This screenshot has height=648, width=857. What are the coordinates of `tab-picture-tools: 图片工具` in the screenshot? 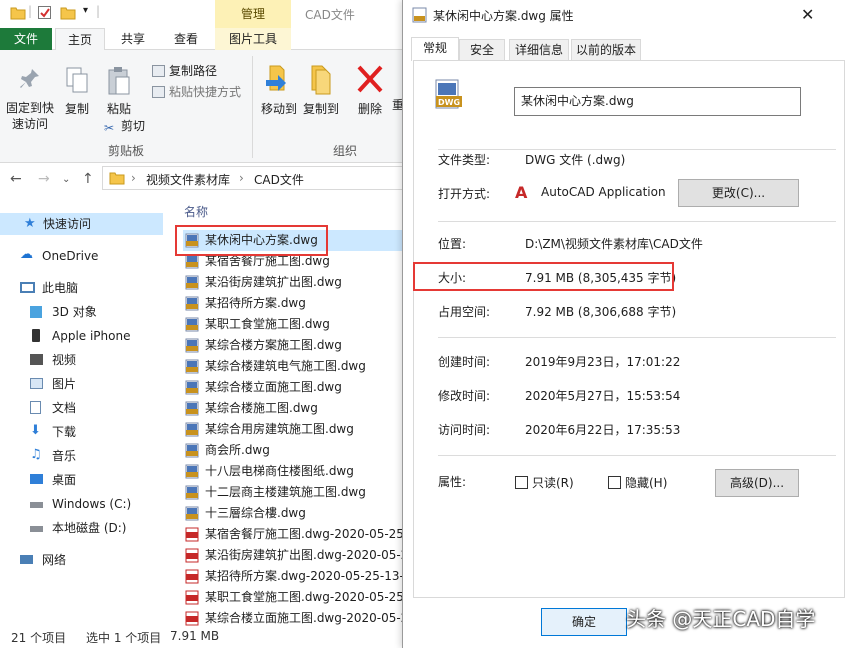 It's located at (253, 39).